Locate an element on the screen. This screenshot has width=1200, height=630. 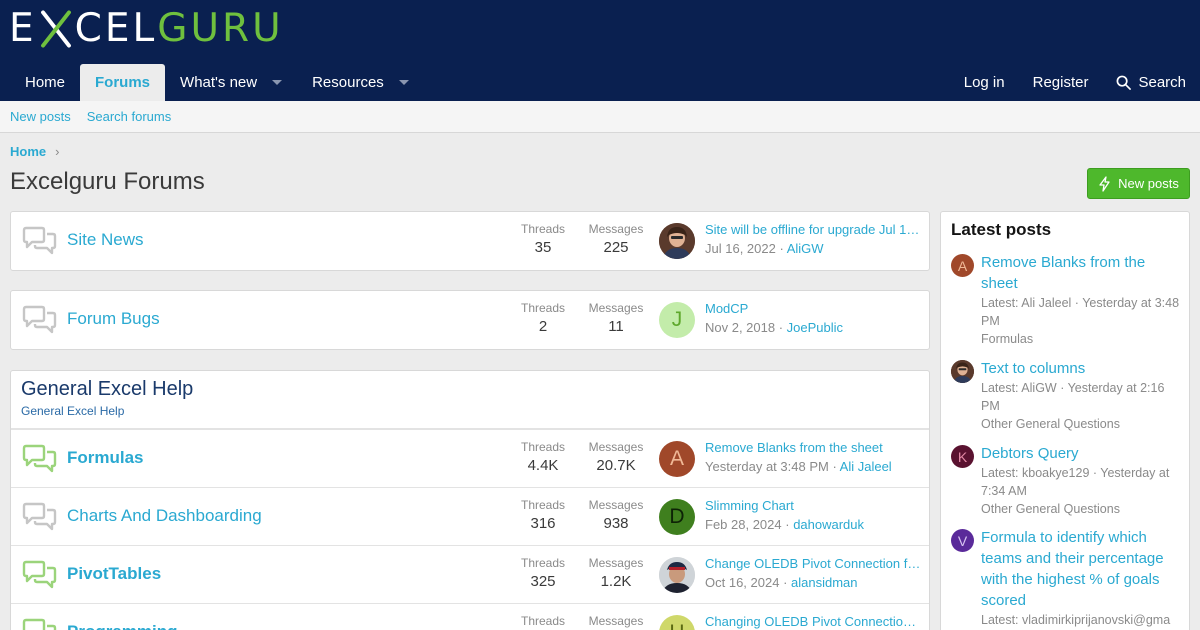
register-link: Register is located at coordinates (1061, 82).